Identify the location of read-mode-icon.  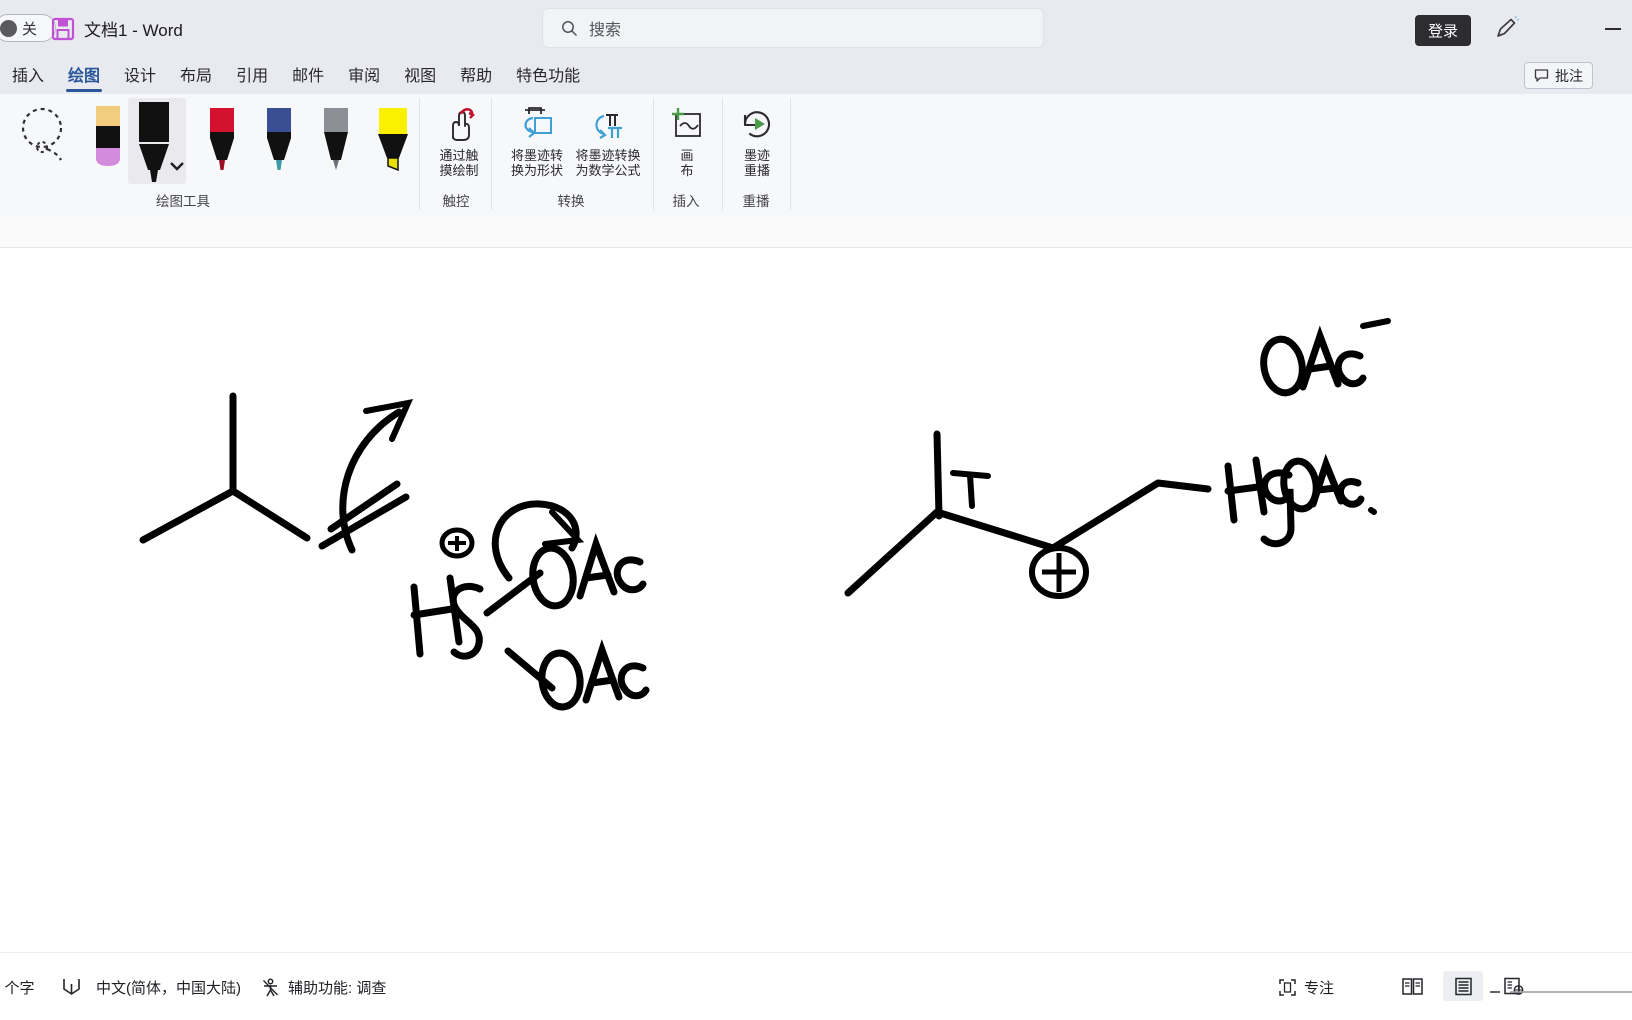
(1412, 986).